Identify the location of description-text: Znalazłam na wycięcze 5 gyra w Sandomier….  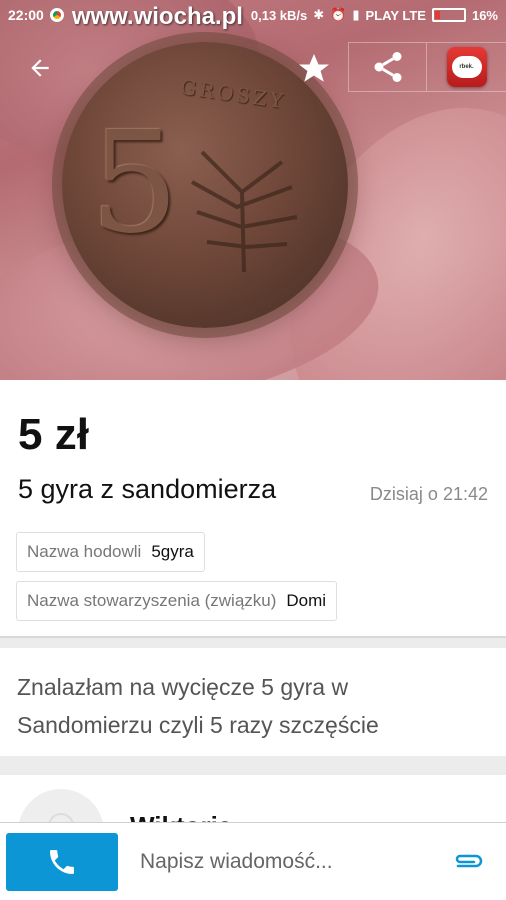
(198, 706).